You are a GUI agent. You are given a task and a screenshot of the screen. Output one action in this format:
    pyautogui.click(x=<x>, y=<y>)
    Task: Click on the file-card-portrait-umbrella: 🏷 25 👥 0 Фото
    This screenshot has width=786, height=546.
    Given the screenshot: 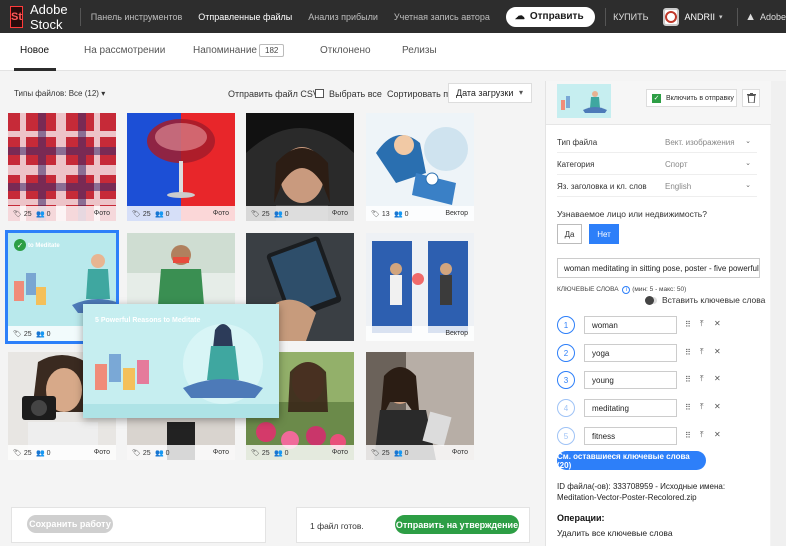 What is the action you would take?
    pyautogui.click(x=300, y=167)
    